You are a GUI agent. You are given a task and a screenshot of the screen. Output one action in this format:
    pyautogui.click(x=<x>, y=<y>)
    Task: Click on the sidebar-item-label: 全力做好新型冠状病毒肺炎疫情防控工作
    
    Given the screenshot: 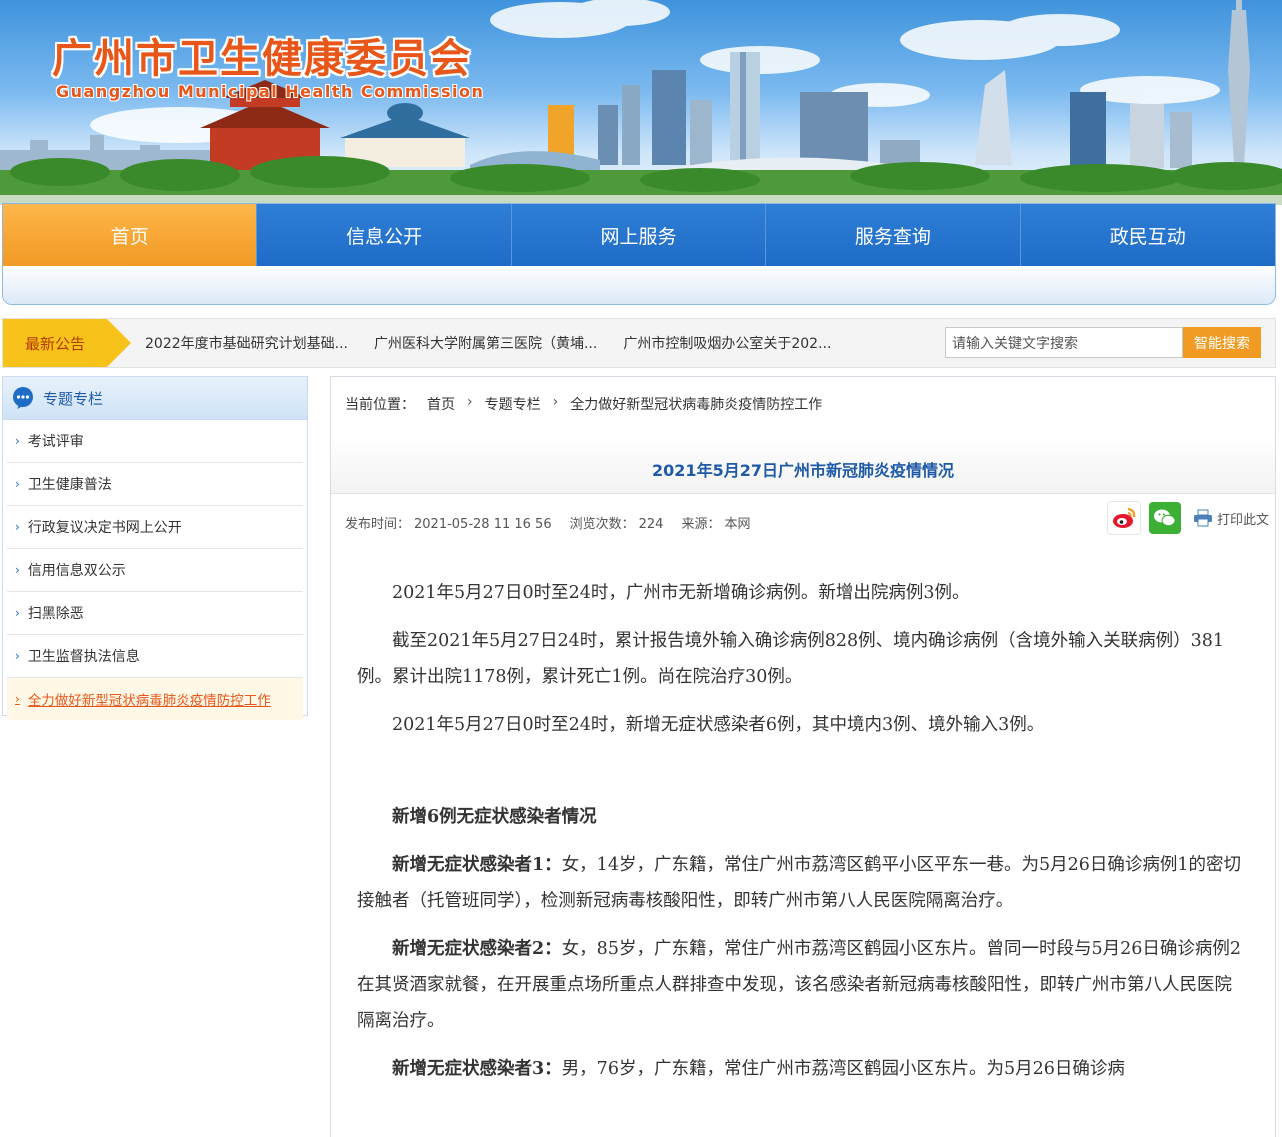 What is the action you would take?
    pyautogui.click(x=149, y=701)
    